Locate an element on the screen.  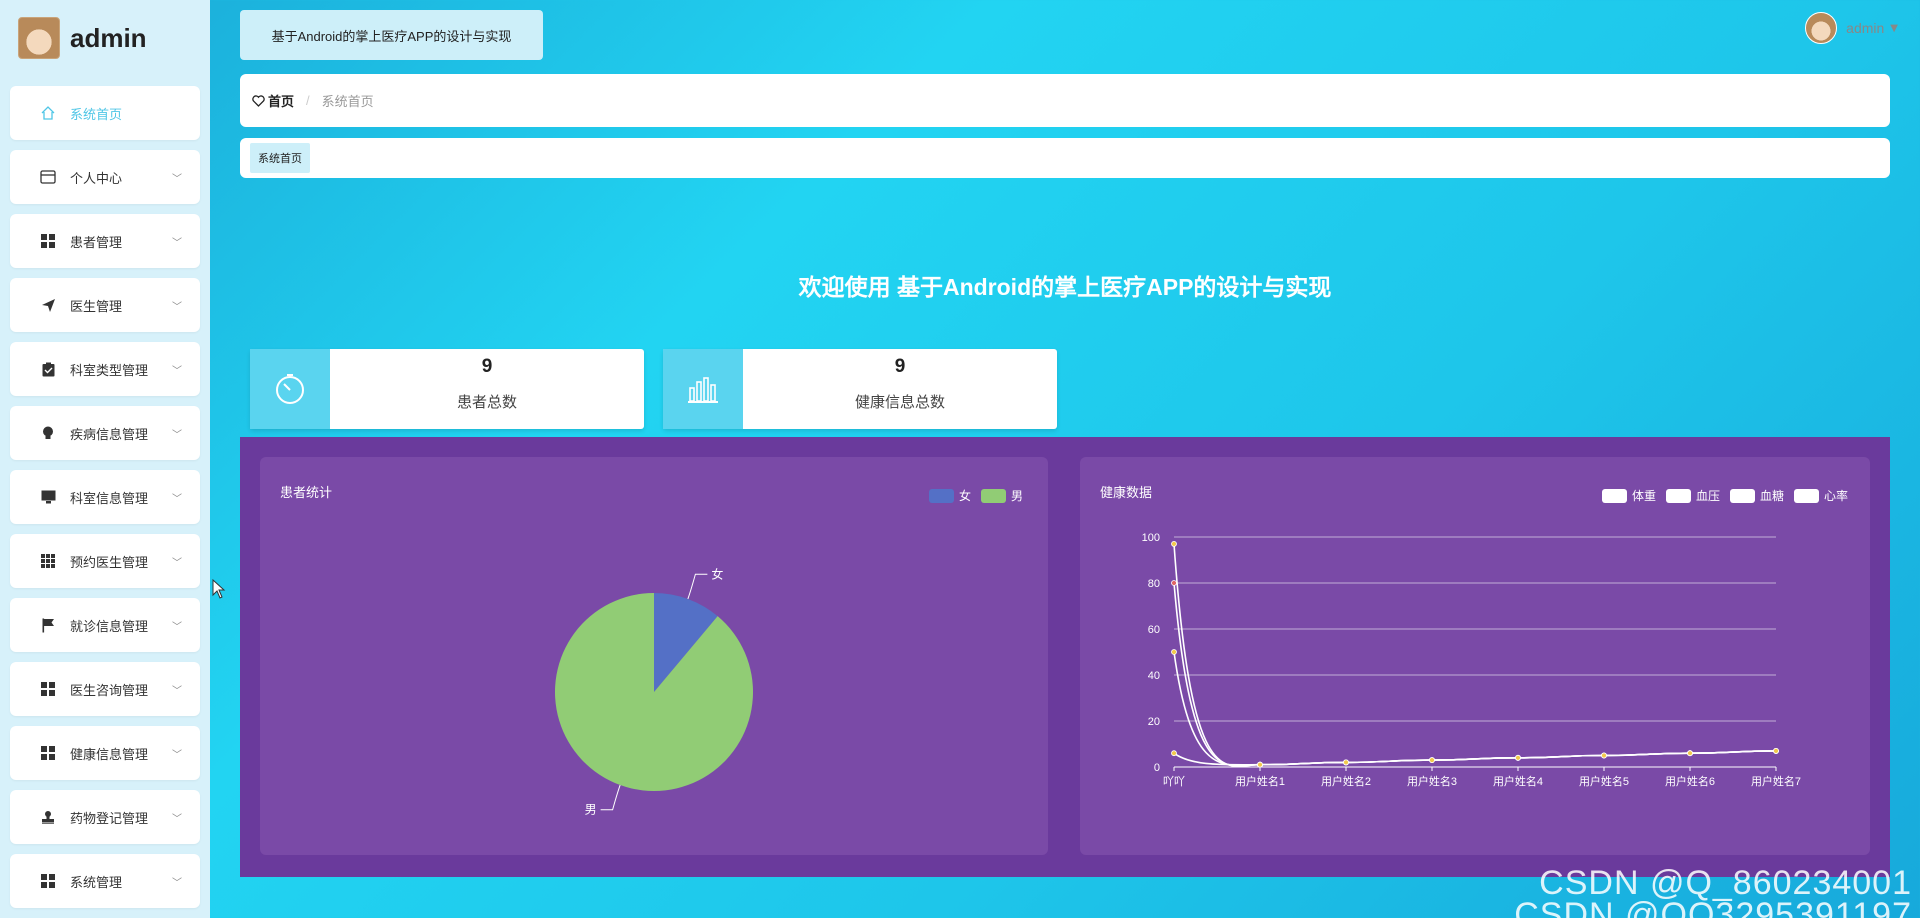
stat-value: 9 is located at coordinates (487, 366).